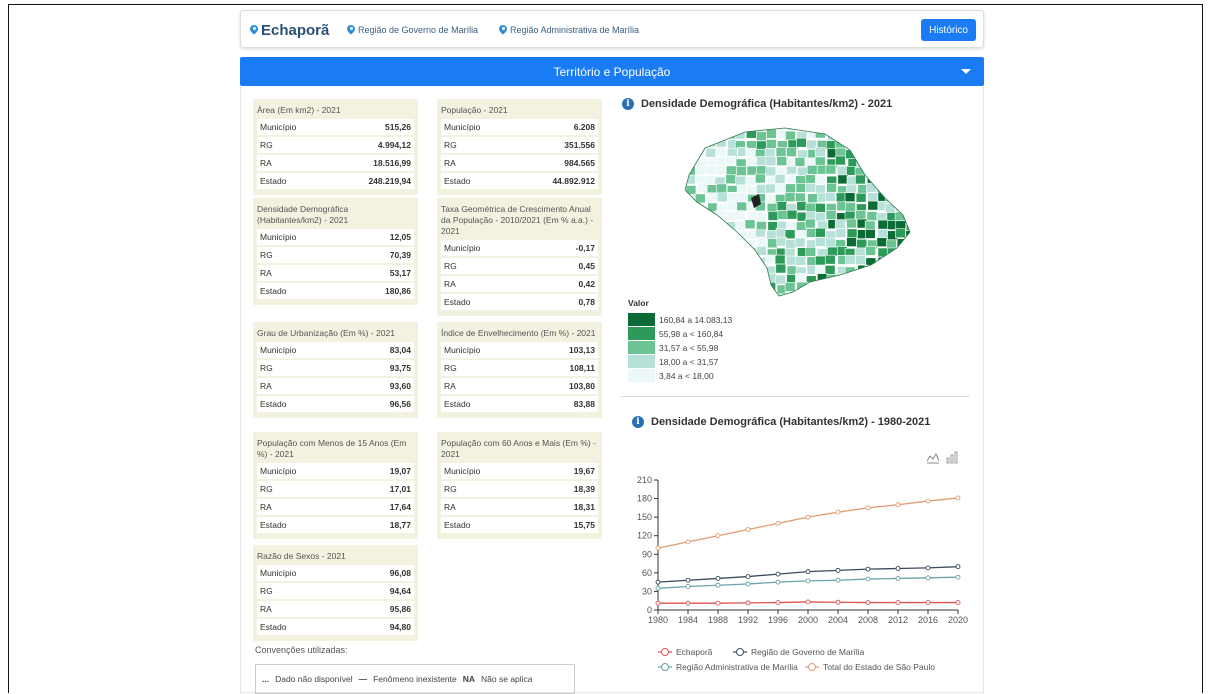  Describe the element at coordinates (933, 457) in the screenshot. I see `line-chart-icon` at that location.